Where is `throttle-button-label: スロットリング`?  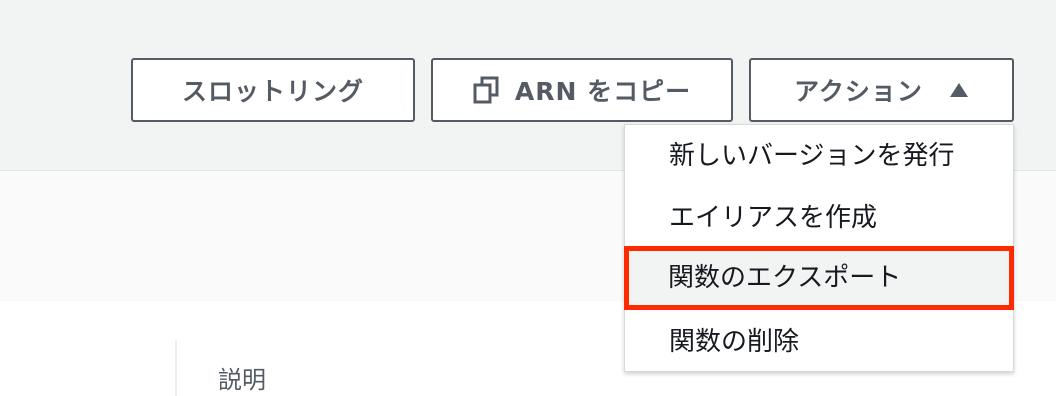
throttle-button-label: スロットリング is located at coordinates (272, 91).